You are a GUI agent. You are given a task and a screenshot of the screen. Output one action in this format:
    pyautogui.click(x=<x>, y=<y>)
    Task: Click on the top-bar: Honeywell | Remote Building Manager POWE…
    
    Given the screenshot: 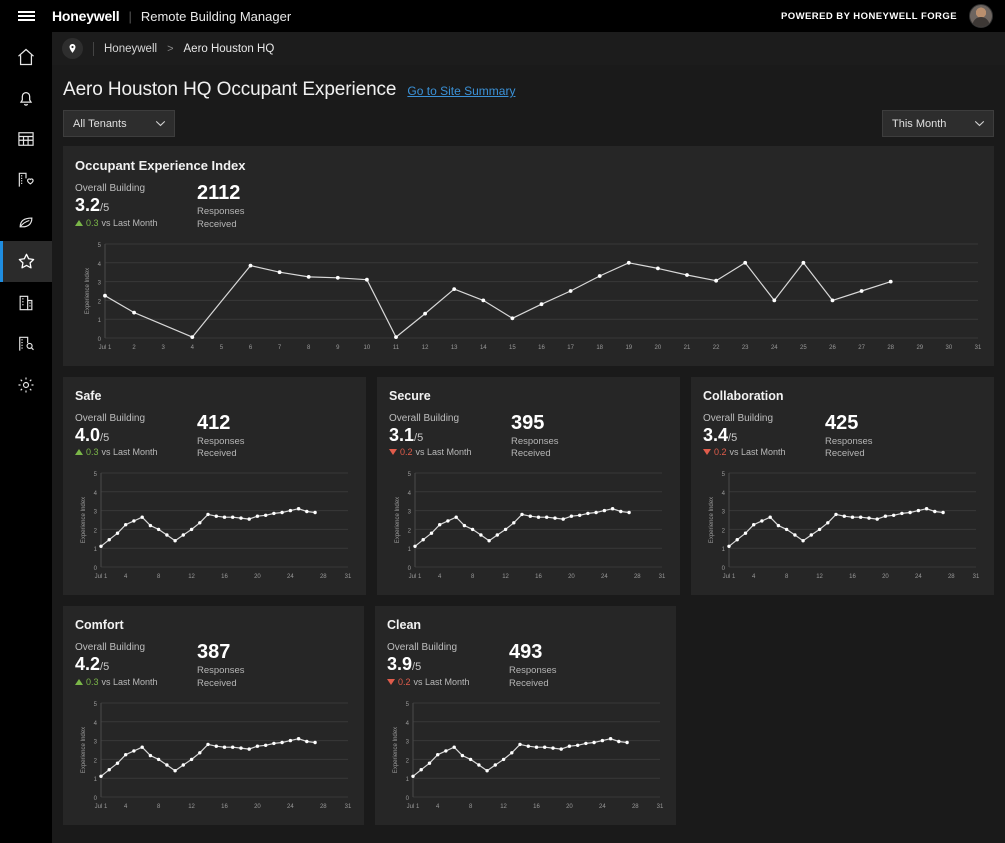 What is the action you would take?
    pyautogui.click(x=502, y=16)
    